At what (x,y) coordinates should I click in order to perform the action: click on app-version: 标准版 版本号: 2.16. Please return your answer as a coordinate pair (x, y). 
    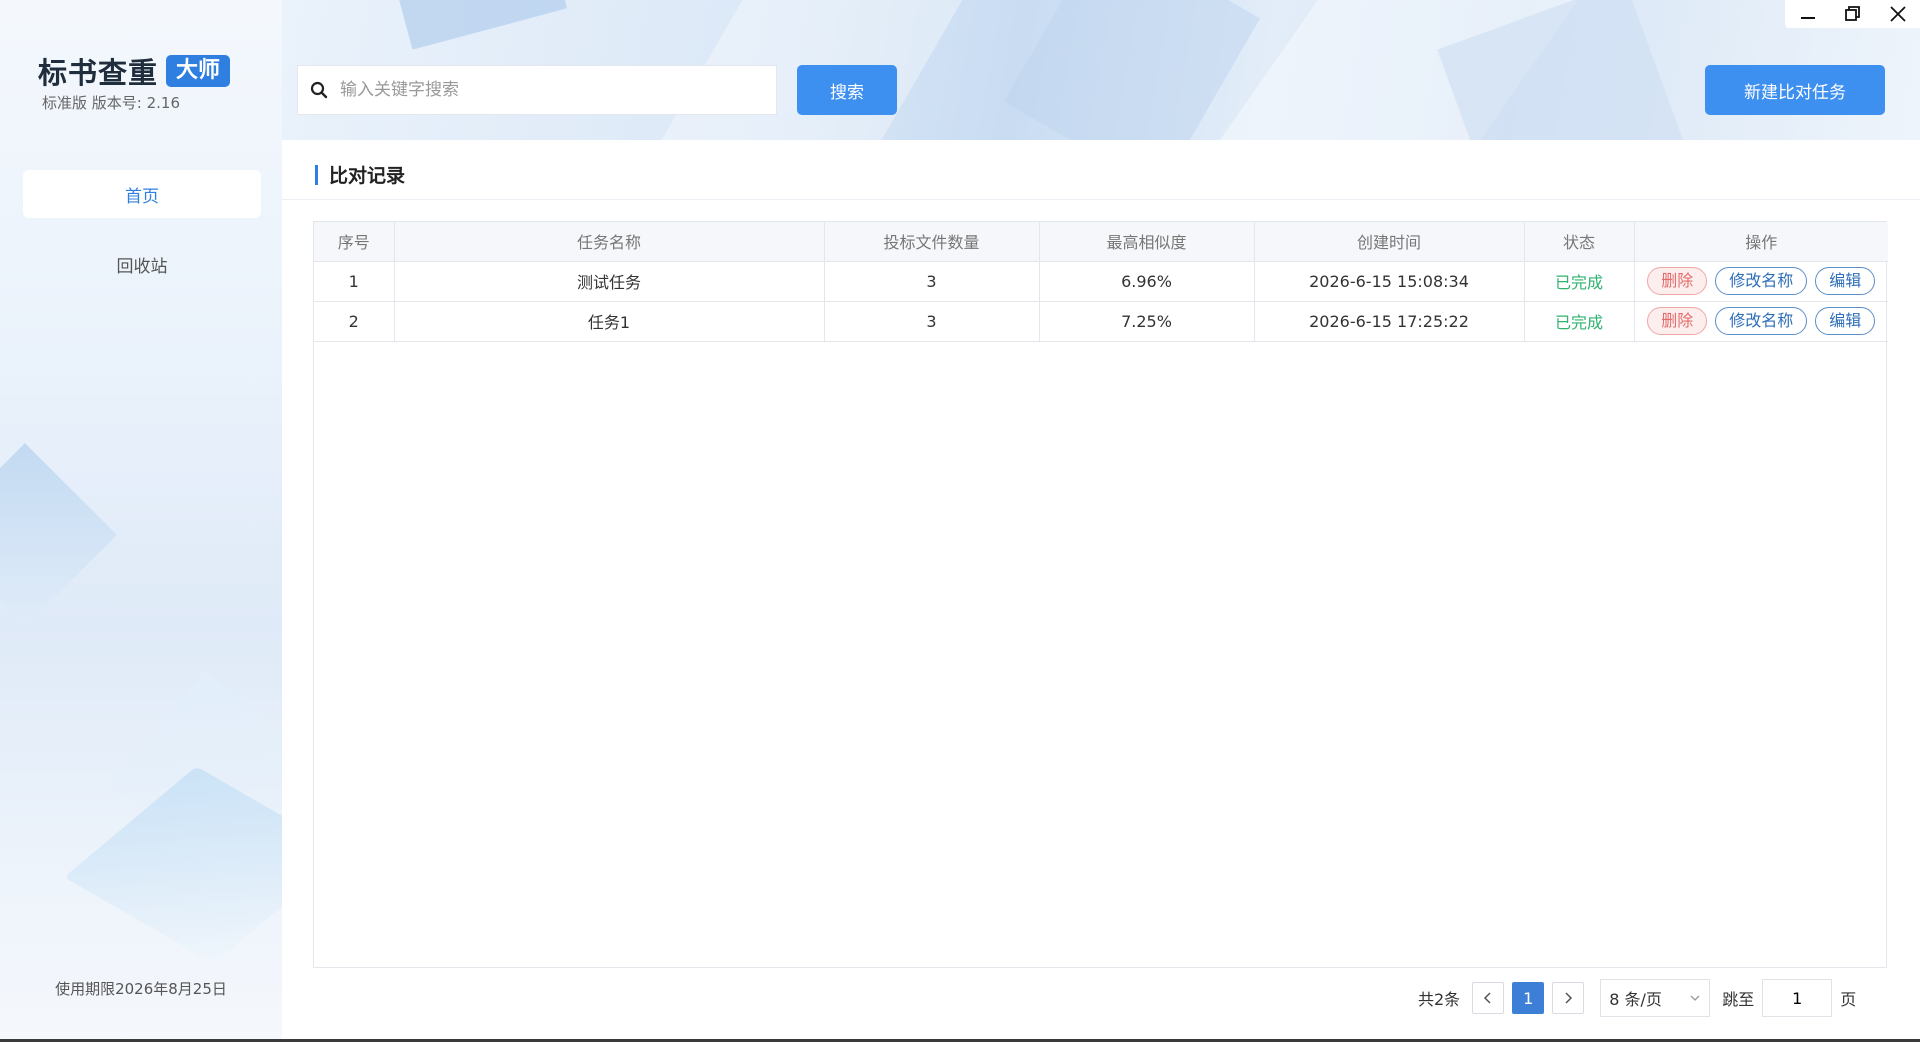
    Looking at the image, I should click on (111, 103).